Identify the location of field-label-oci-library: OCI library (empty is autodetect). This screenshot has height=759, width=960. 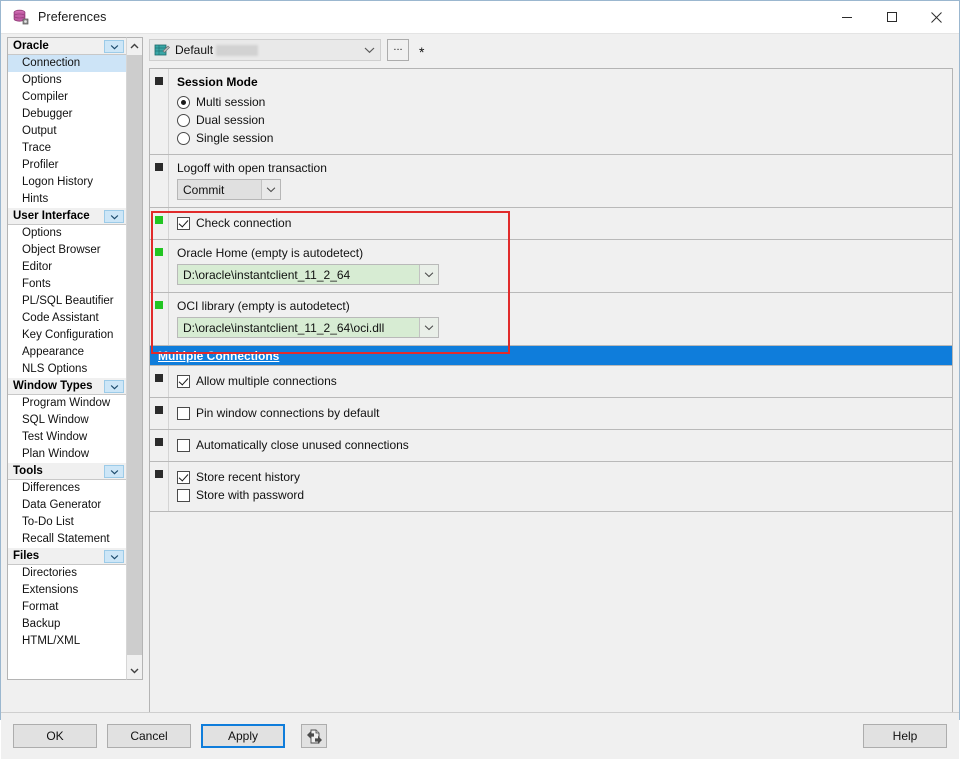
(263, 306).